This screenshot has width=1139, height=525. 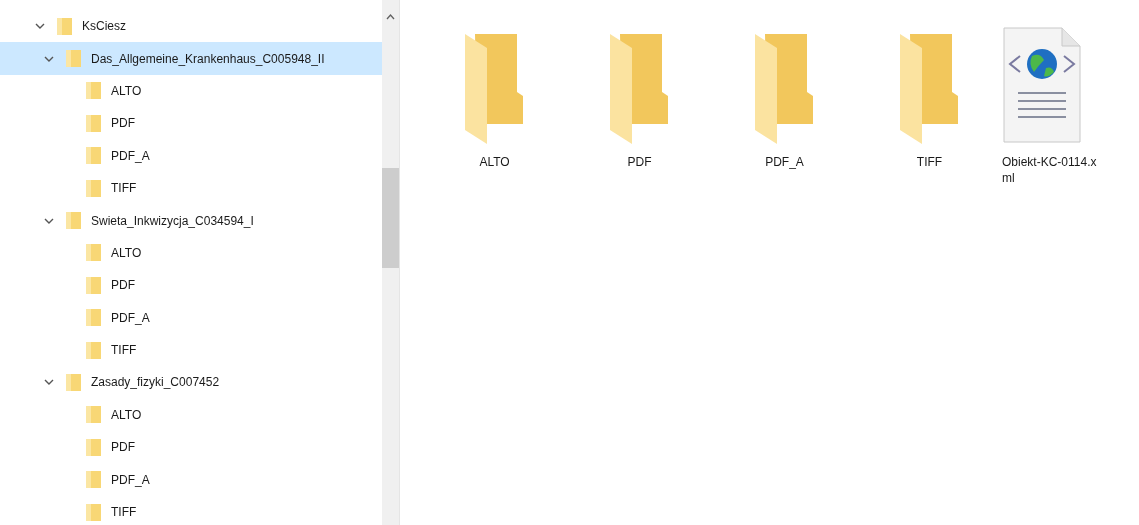 What do you see at coordinates (494, 162) in the screenshot?
I see `file-name: ALTO` at bounding box center [494, 162].